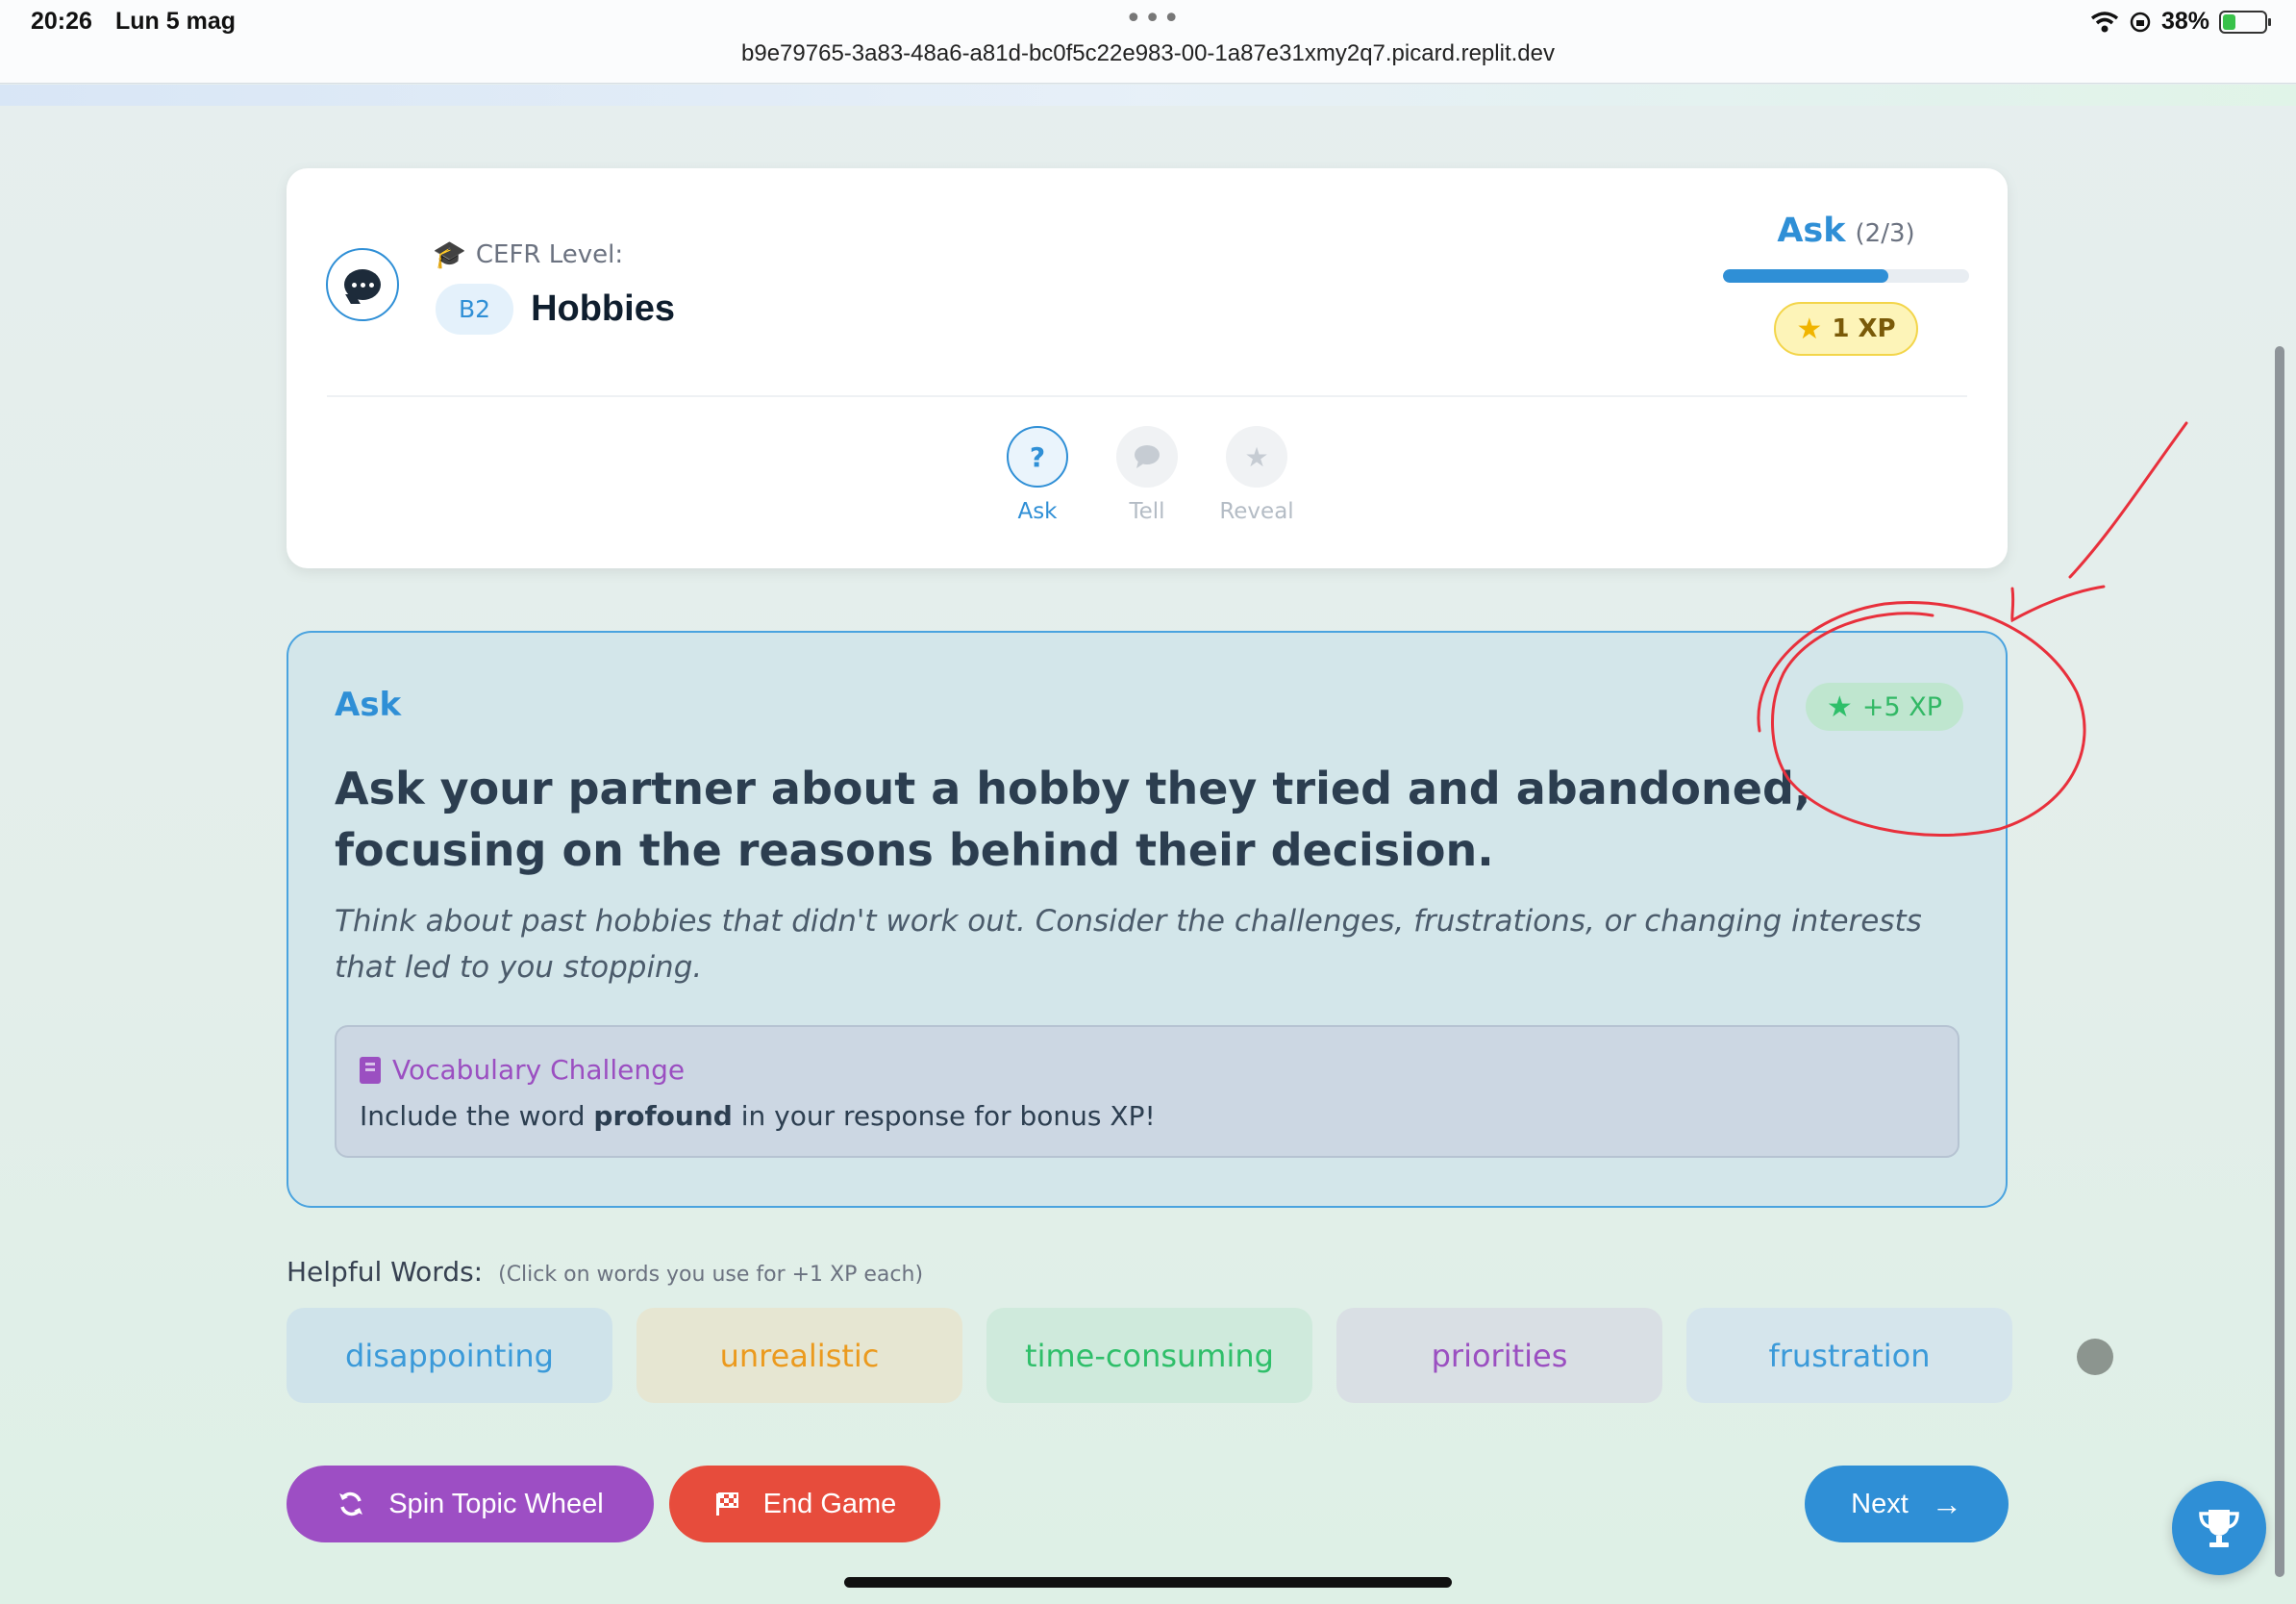 The height and width of the screenshot is (1604, 2296). What do you see at coordinates (2245, 22) in the screenshot?
I see `battery-icon` at bounding box center [2245, 22].